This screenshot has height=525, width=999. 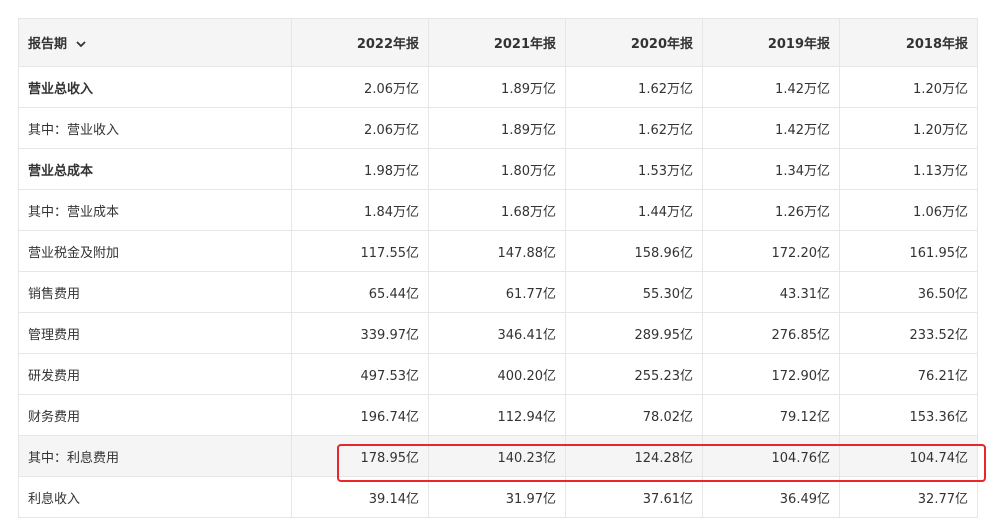 What do you see at coordinates (908, 169) in the screenshot?
I see `value-cell: 1.13万亿` at bounding box center [908, 169].